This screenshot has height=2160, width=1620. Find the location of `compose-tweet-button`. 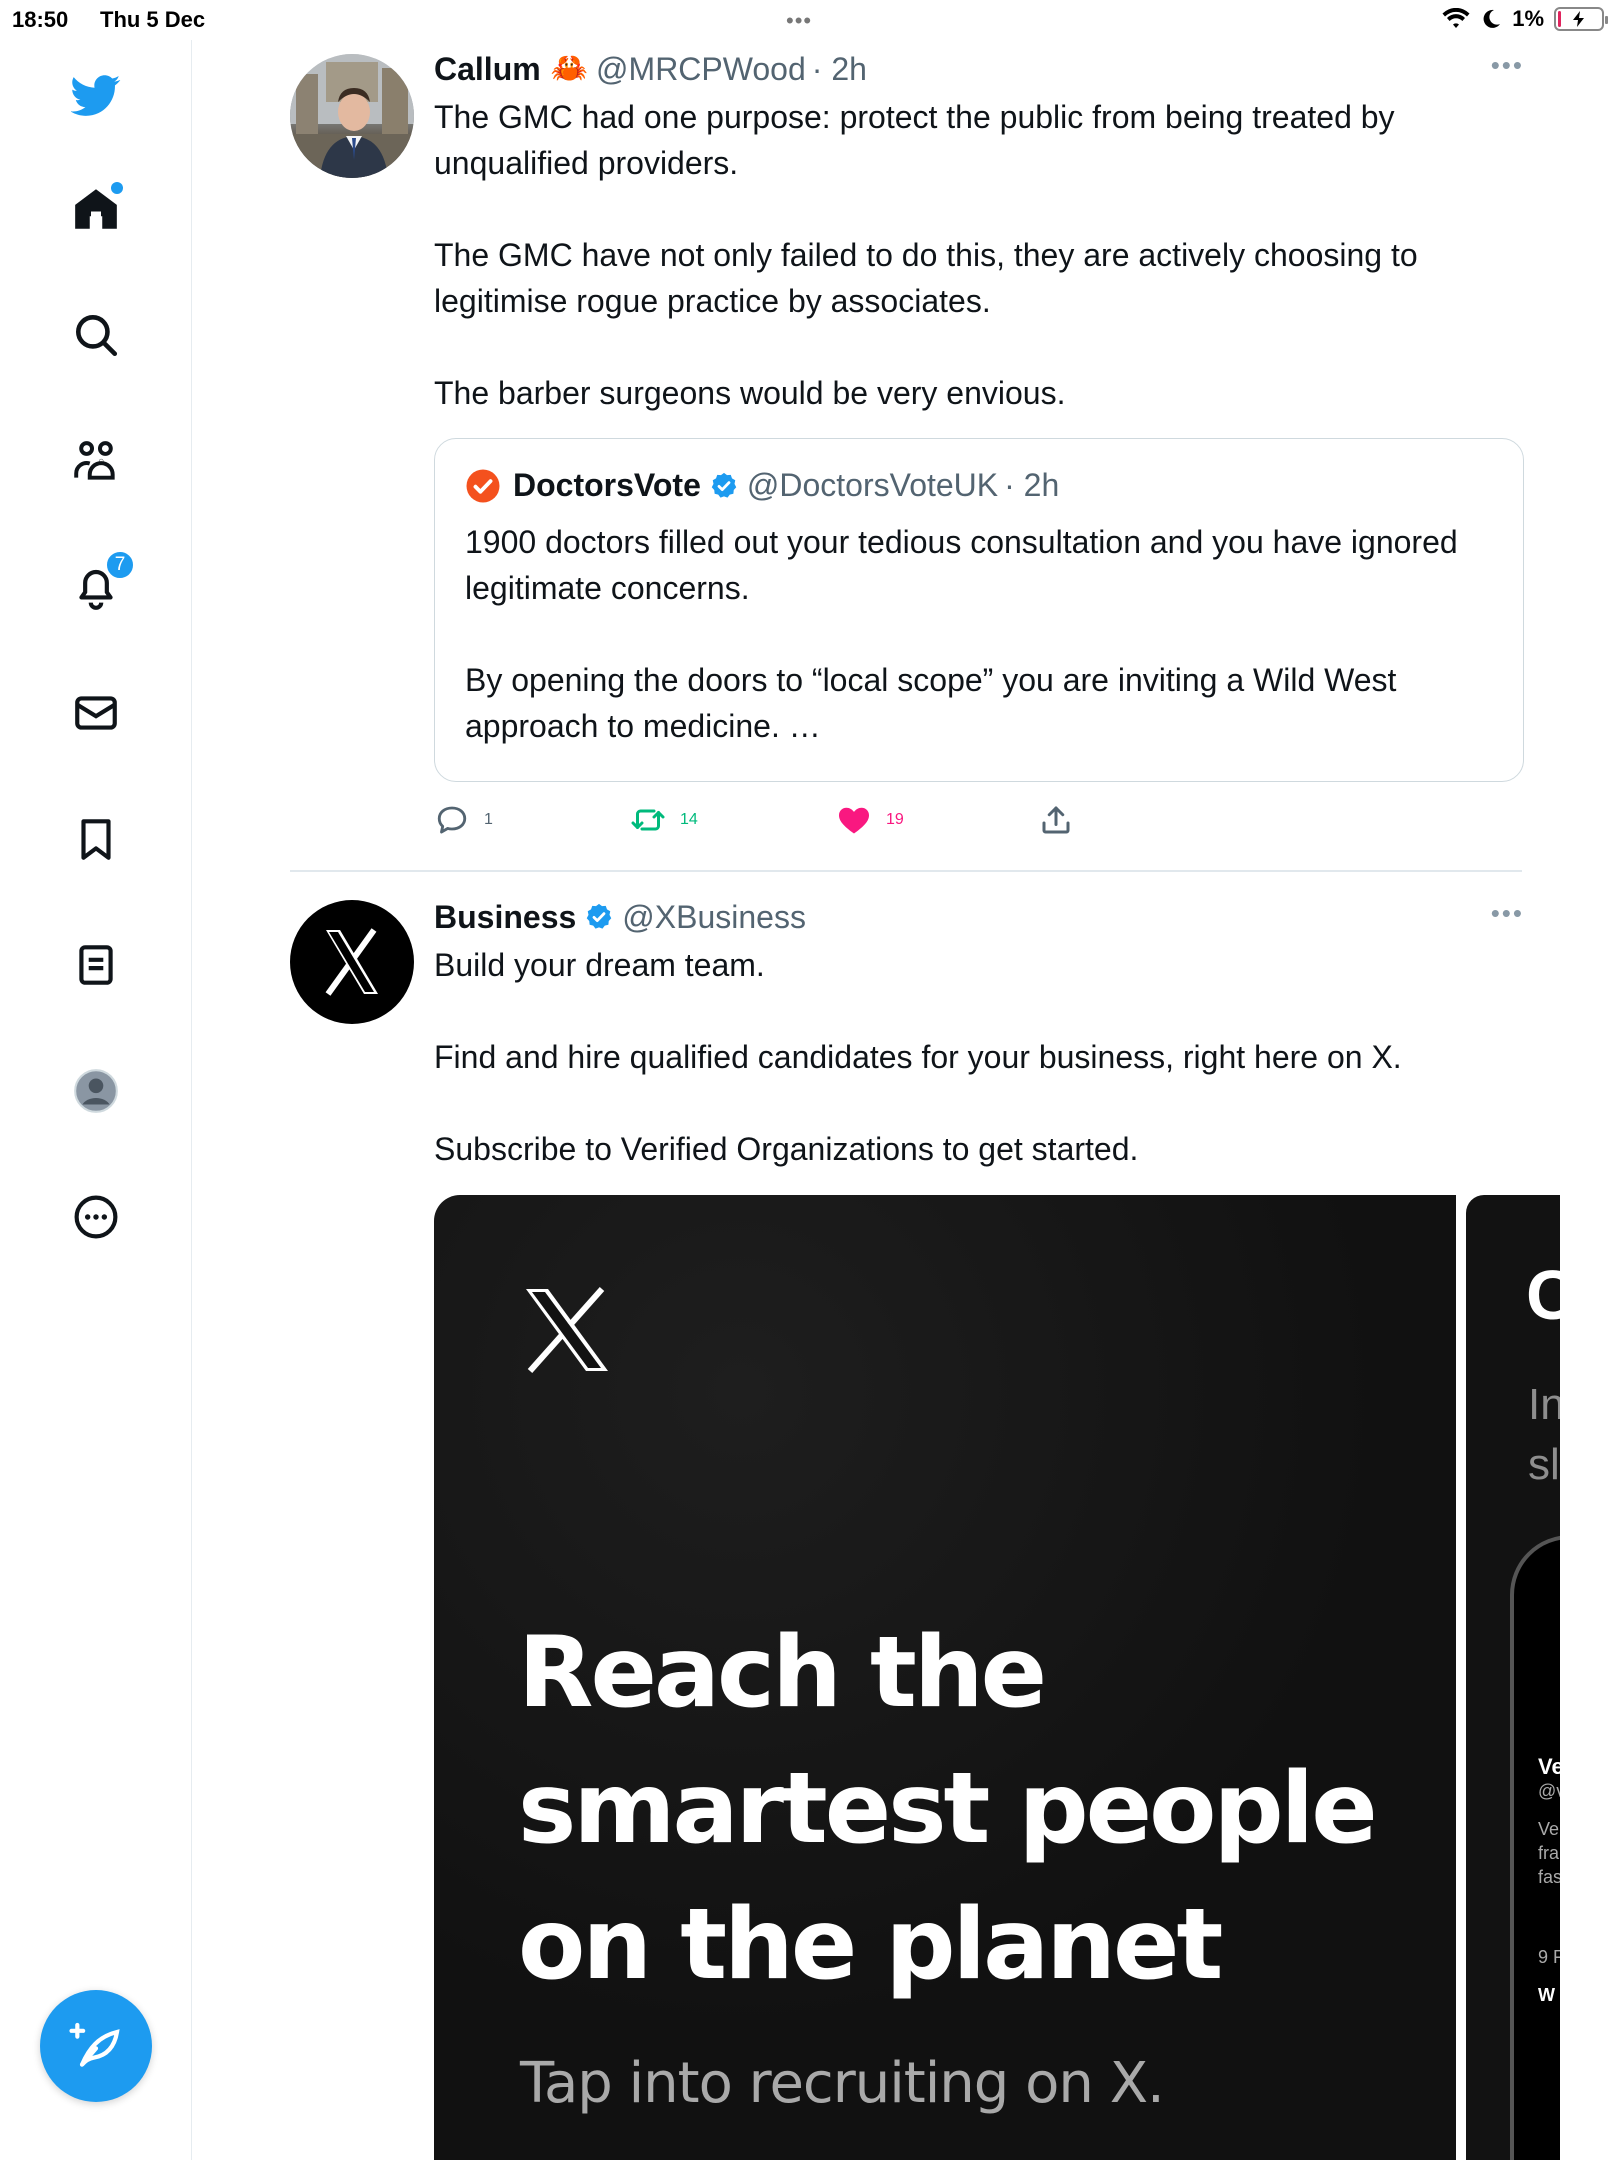

compose-tweet-button is located at coordinates (96, 2046).